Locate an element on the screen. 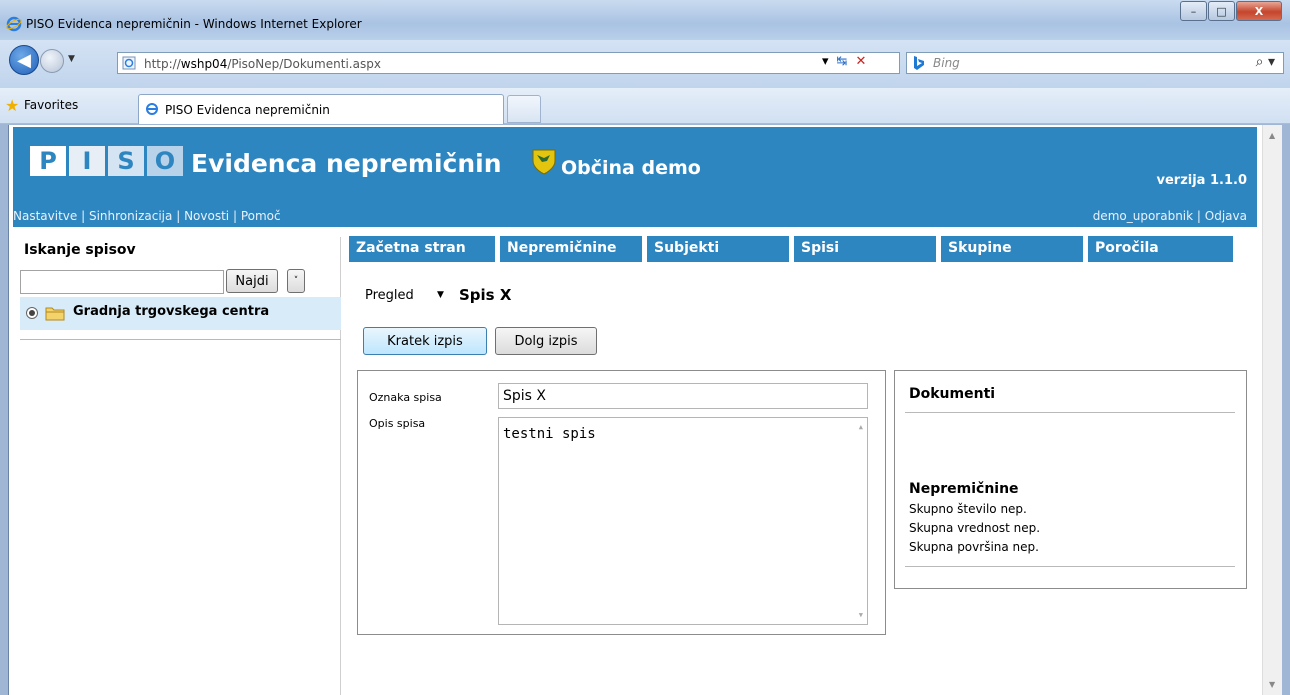  search-input is located at coordinates (122, 282).